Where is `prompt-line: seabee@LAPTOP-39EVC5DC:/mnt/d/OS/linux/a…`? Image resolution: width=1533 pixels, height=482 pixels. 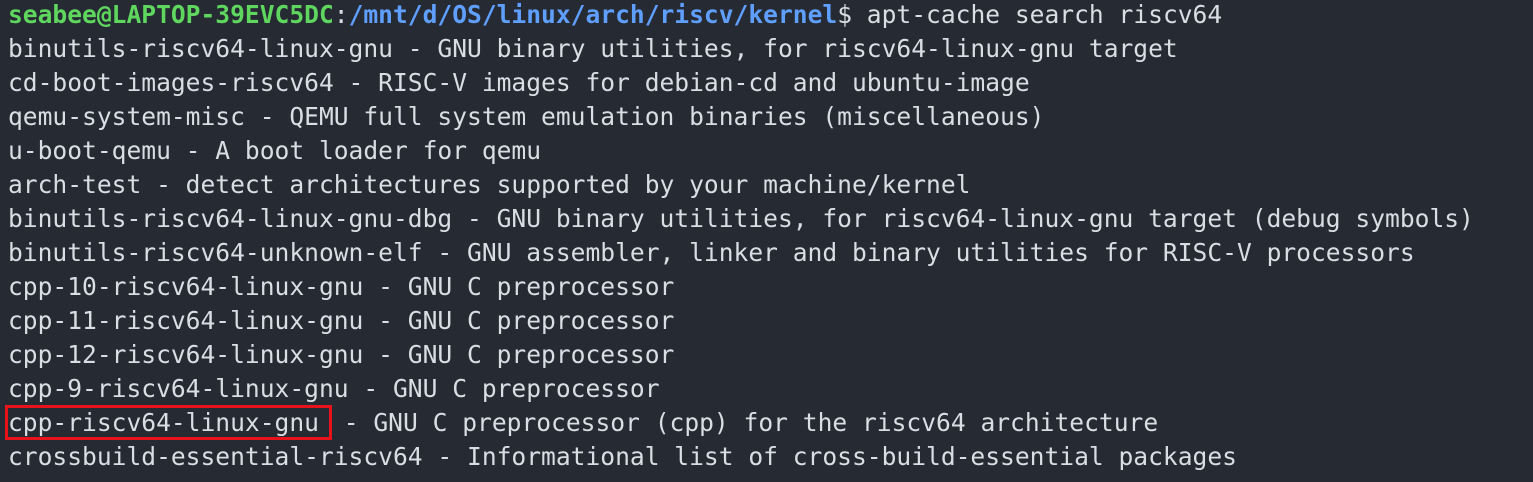 prompt-line: seabee@LAPTOP-39EVC5DC:/mnt/d/OS/linux/a… is located at coordinates (615, 16).